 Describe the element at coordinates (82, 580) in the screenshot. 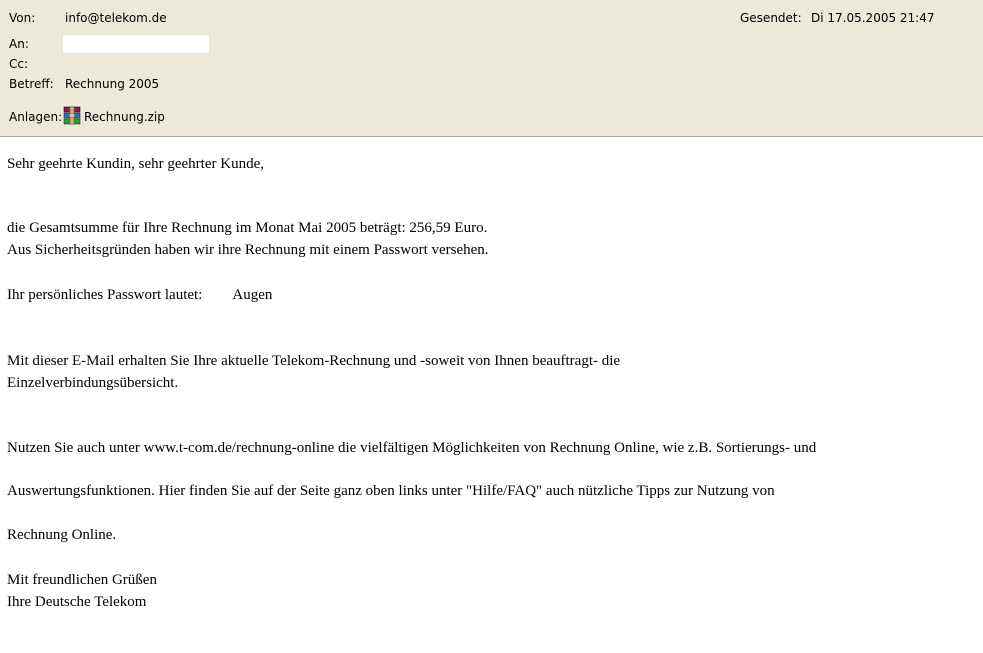

I see `closing-text: Mit freundlichen Grüßen` at that location.